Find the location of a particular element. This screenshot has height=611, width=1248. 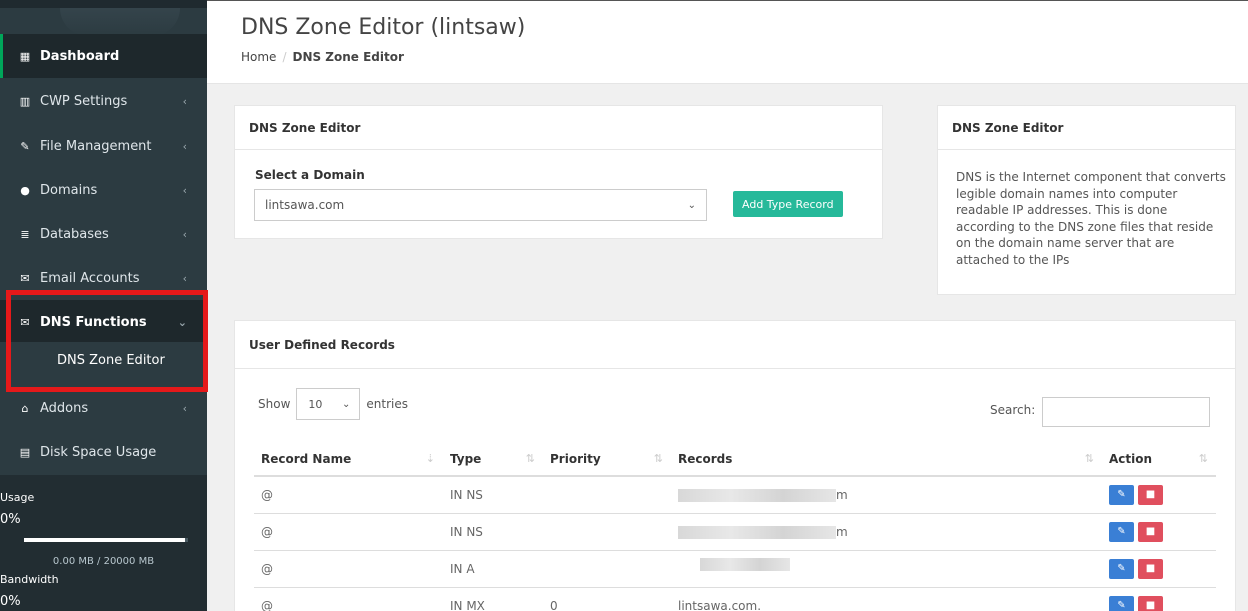

sidebar-item-addons: ⌂ Addons ‹ is located at coordinates (103, 408).